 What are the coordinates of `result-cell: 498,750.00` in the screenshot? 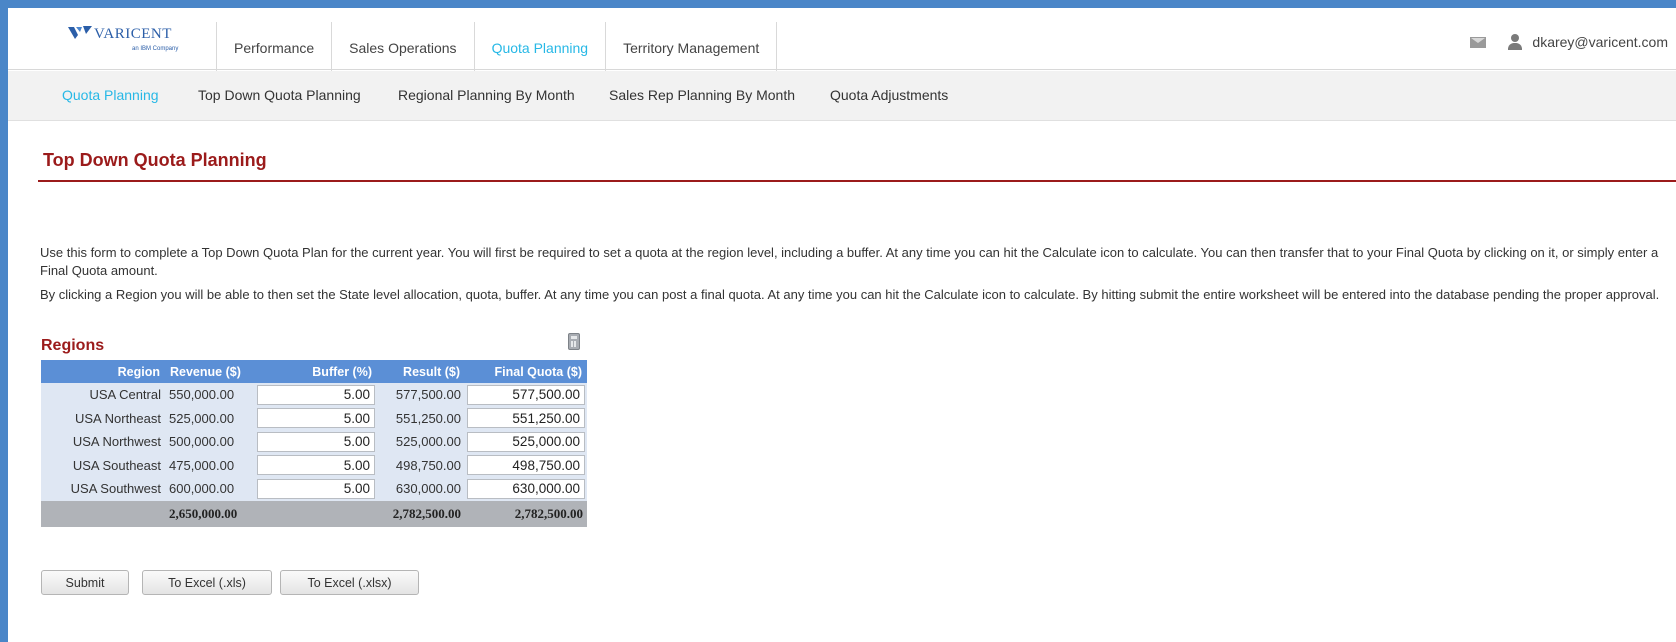 It's located at (421, 465).